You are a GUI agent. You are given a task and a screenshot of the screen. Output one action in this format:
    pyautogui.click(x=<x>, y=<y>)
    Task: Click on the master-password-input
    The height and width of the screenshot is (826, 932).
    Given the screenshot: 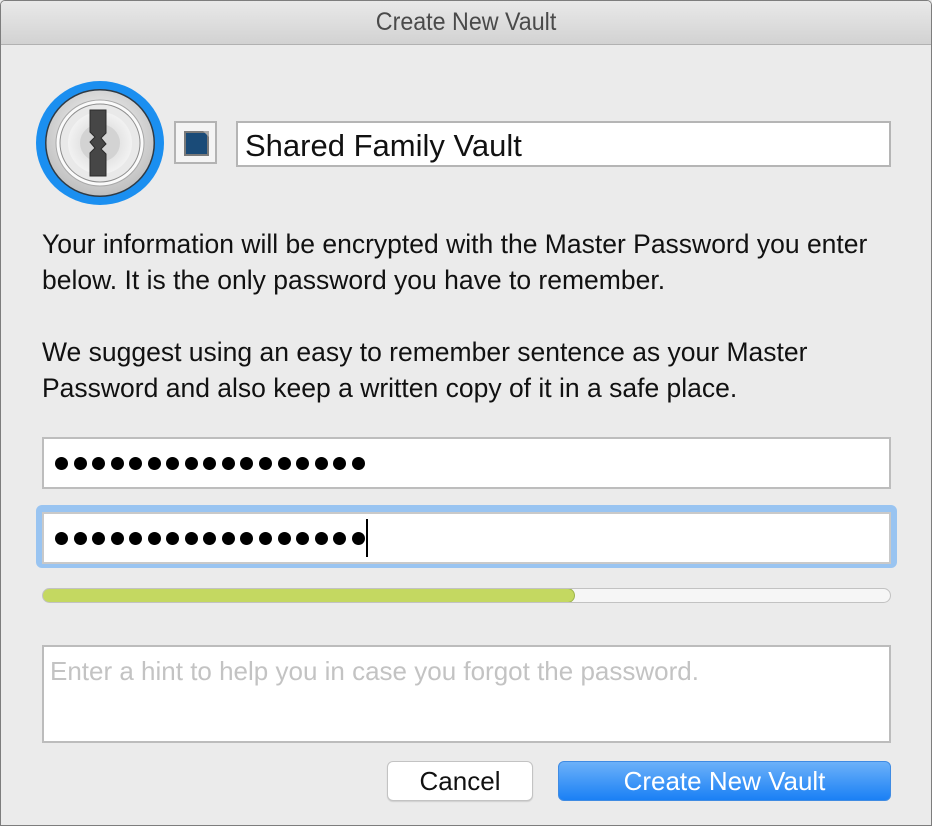 What is the action you would take?
    pyautogui.click(x=466, y=463)
    